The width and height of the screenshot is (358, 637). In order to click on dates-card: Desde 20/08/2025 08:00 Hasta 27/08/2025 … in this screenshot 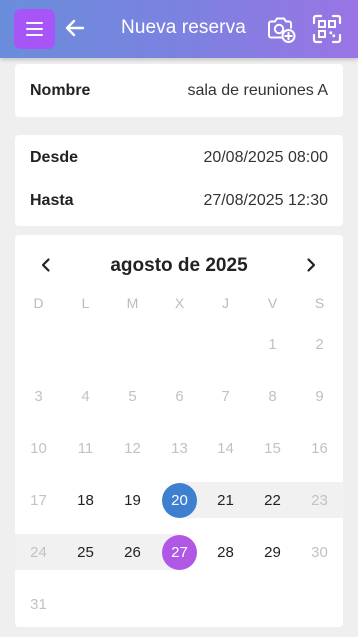, I will do `click(179, 180)`.